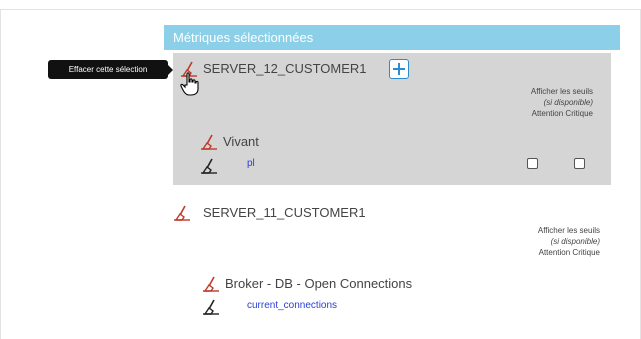 The width and height of the screenshot is (641, 339). What do you see at coordinates (191, 84) in the screenshot?
I see `hand-pointer-icon` at bounding box center [191, 84].